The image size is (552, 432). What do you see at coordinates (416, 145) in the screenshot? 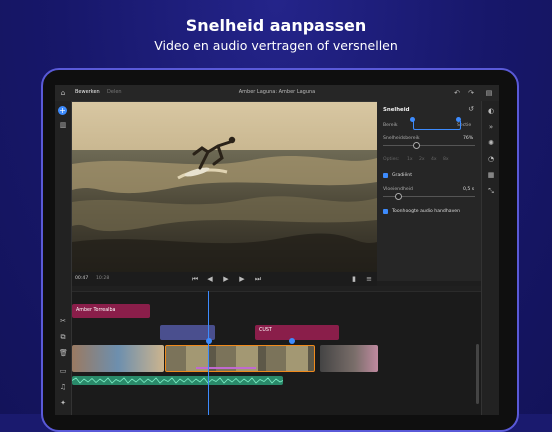
I see `speed-slider-thumb` at bounding box center [416, 145].